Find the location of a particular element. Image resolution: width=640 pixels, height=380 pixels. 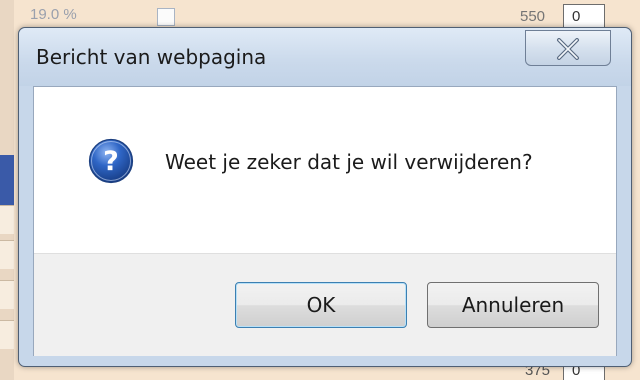

ok-button: OK is located at coordinates (321, 305).